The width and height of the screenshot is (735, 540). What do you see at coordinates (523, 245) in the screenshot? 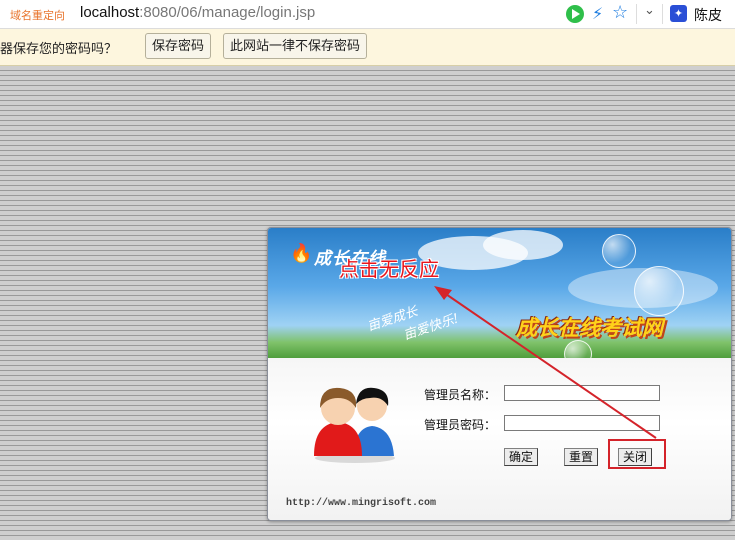
I see `cloud` at bounding box center [523, 245].